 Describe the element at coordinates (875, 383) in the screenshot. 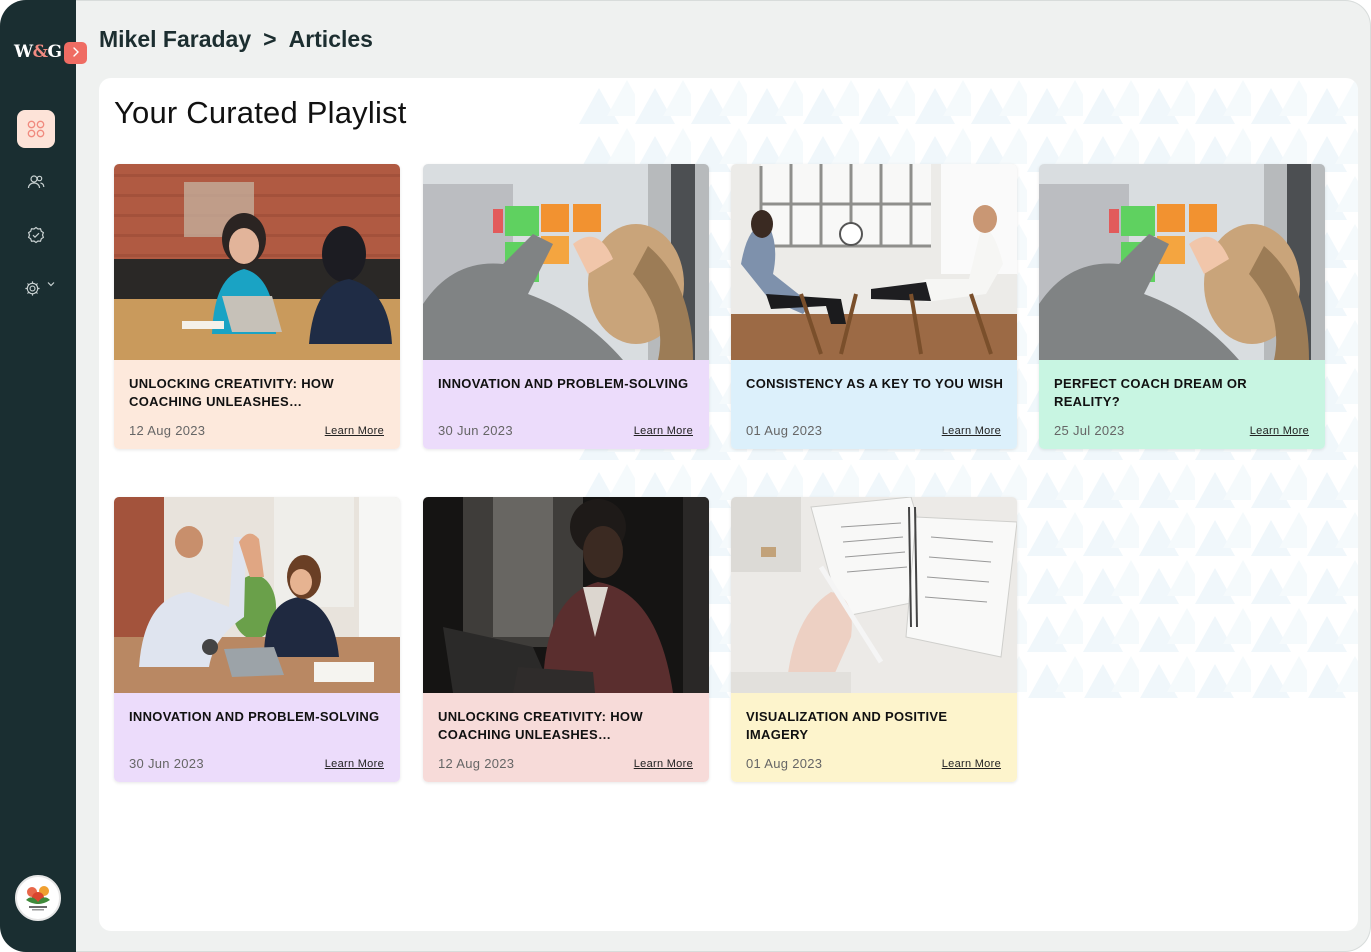

I see `card-title: Consistency as a key to you wish` at that location.